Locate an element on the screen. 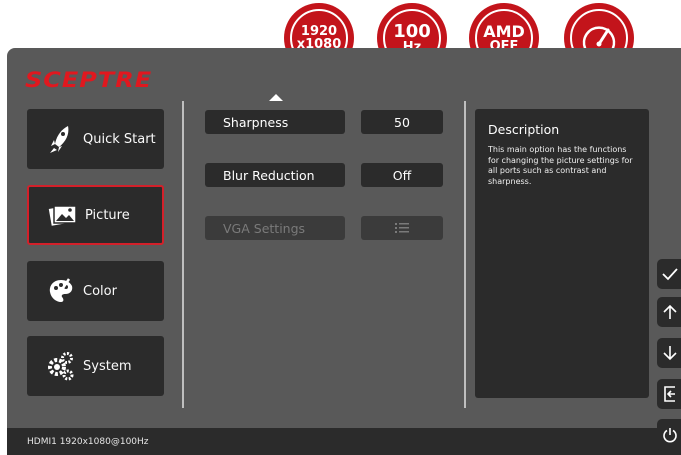  exit-button is located at coordinates (669, 394).